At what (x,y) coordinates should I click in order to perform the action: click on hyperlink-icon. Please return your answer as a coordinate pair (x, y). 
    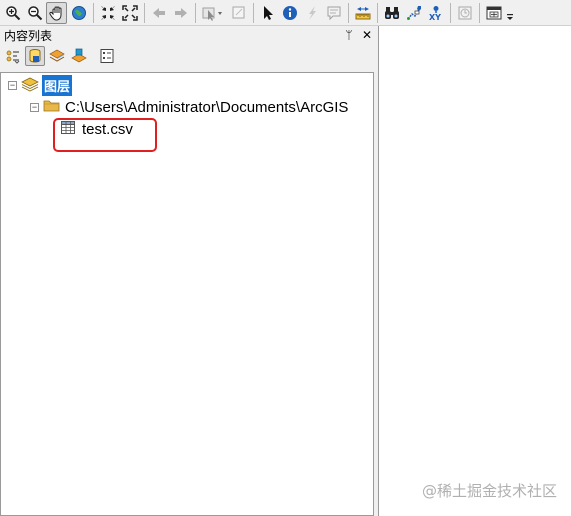
    Looking at the image, I should click on (311, 13).